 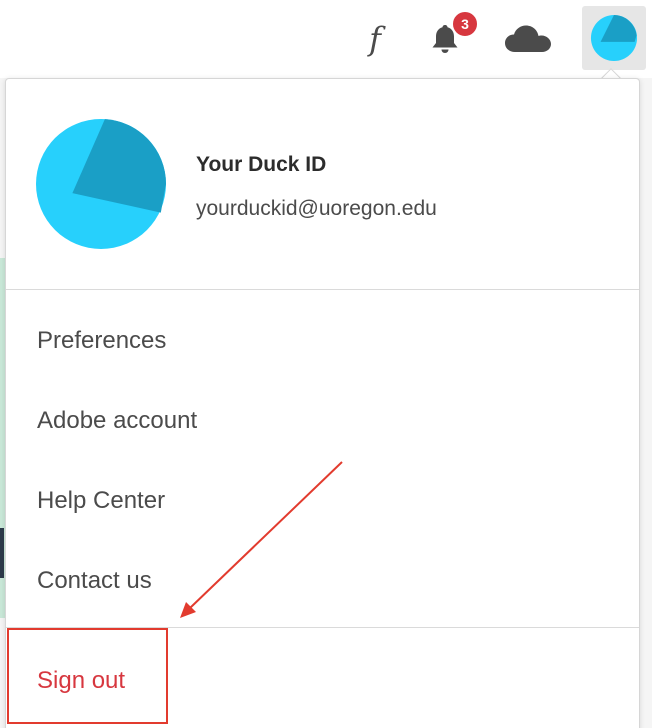 I want to click on account-avatar-button, so click(x=614, y=38).